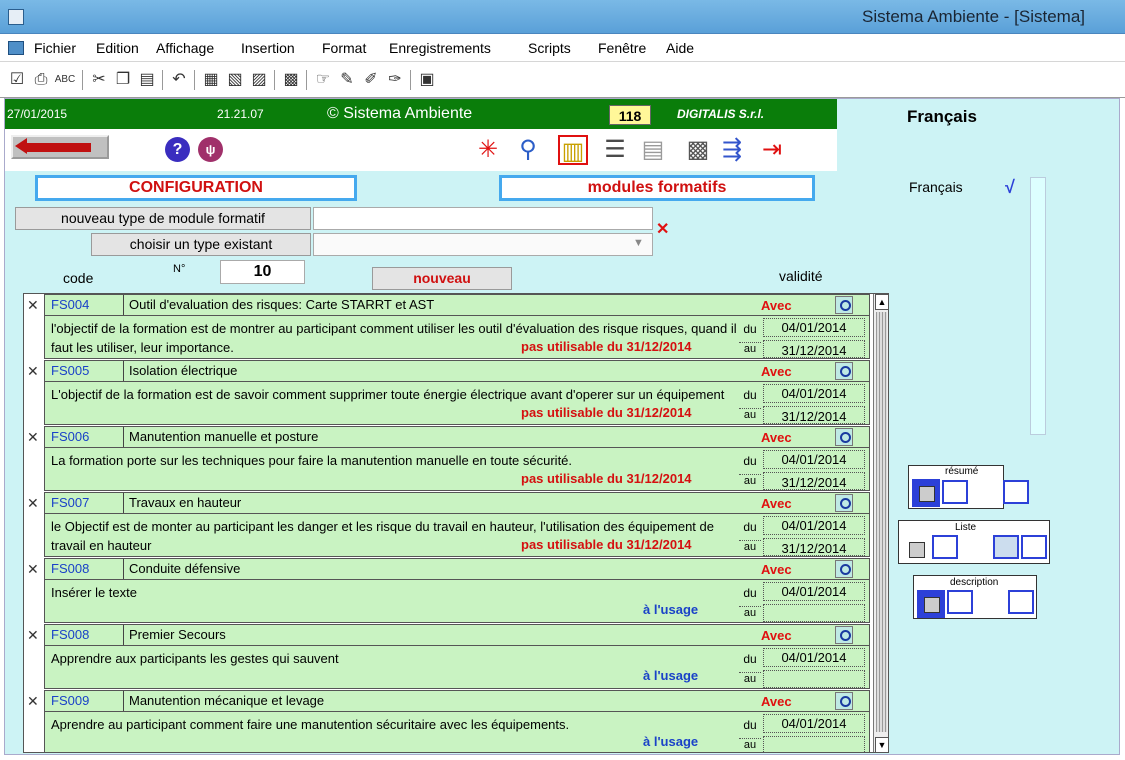 This screenshot has width=1125, height=760. Describe the element at coordinates (698, 150) in the screenshot. I see `report-icon: ▩` at that location.